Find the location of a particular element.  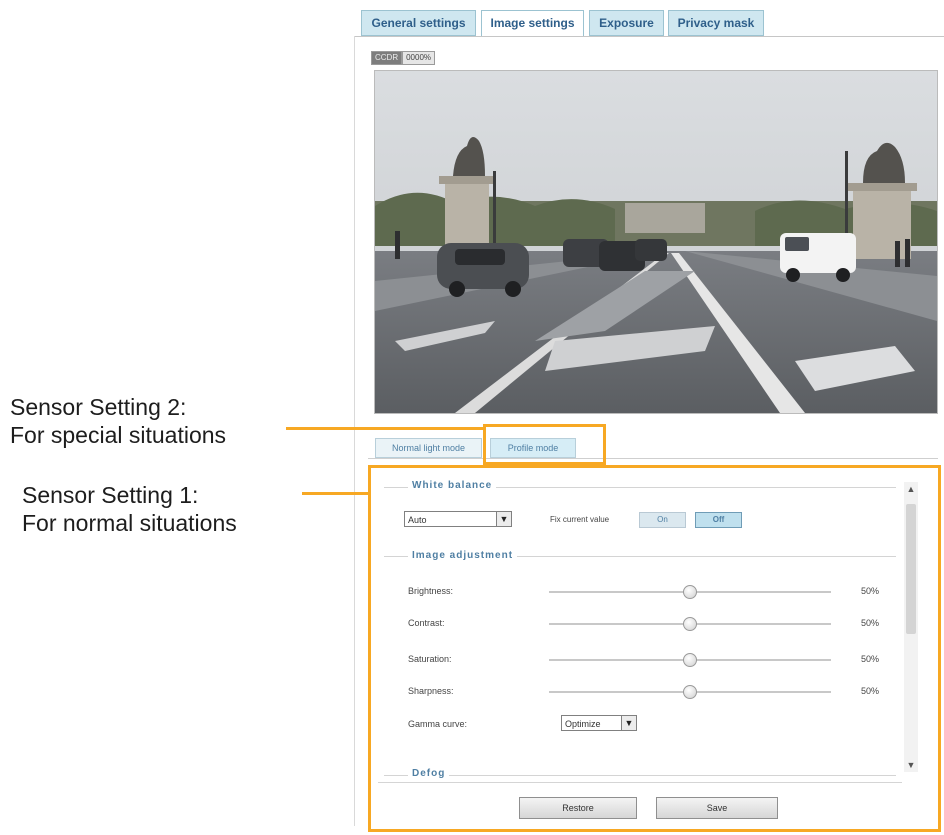

callout-sensor1-title: Sensor Setting 1: is located at coordinates (110, 495).